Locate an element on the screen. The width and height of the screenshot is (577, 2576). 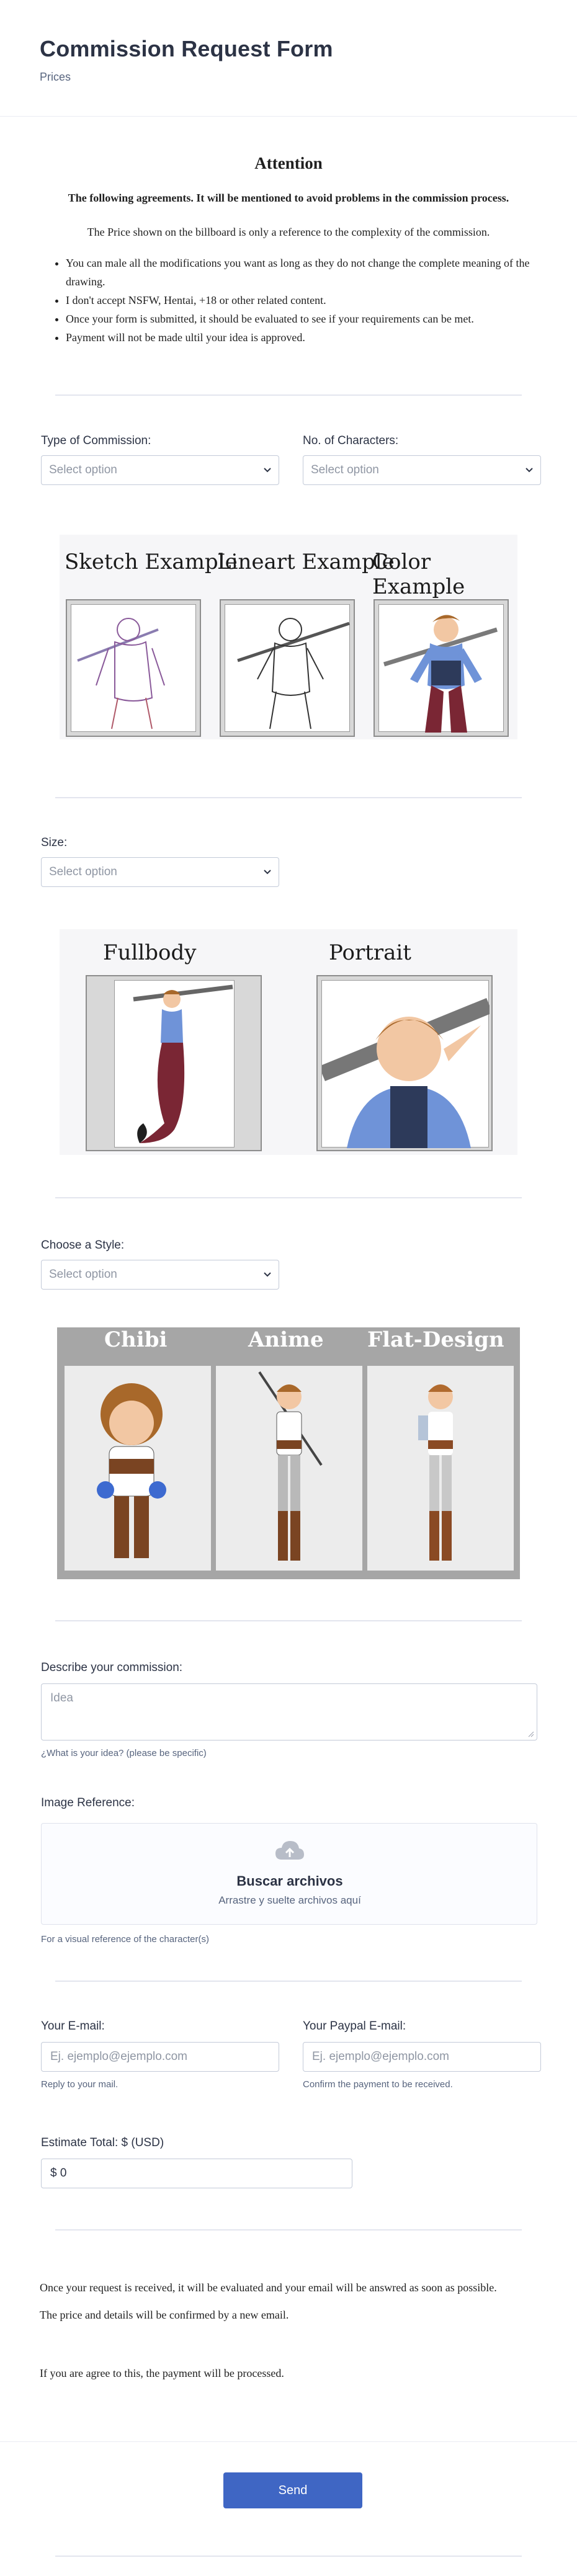
characters-select: Select option is located at coordinates (422, 470).